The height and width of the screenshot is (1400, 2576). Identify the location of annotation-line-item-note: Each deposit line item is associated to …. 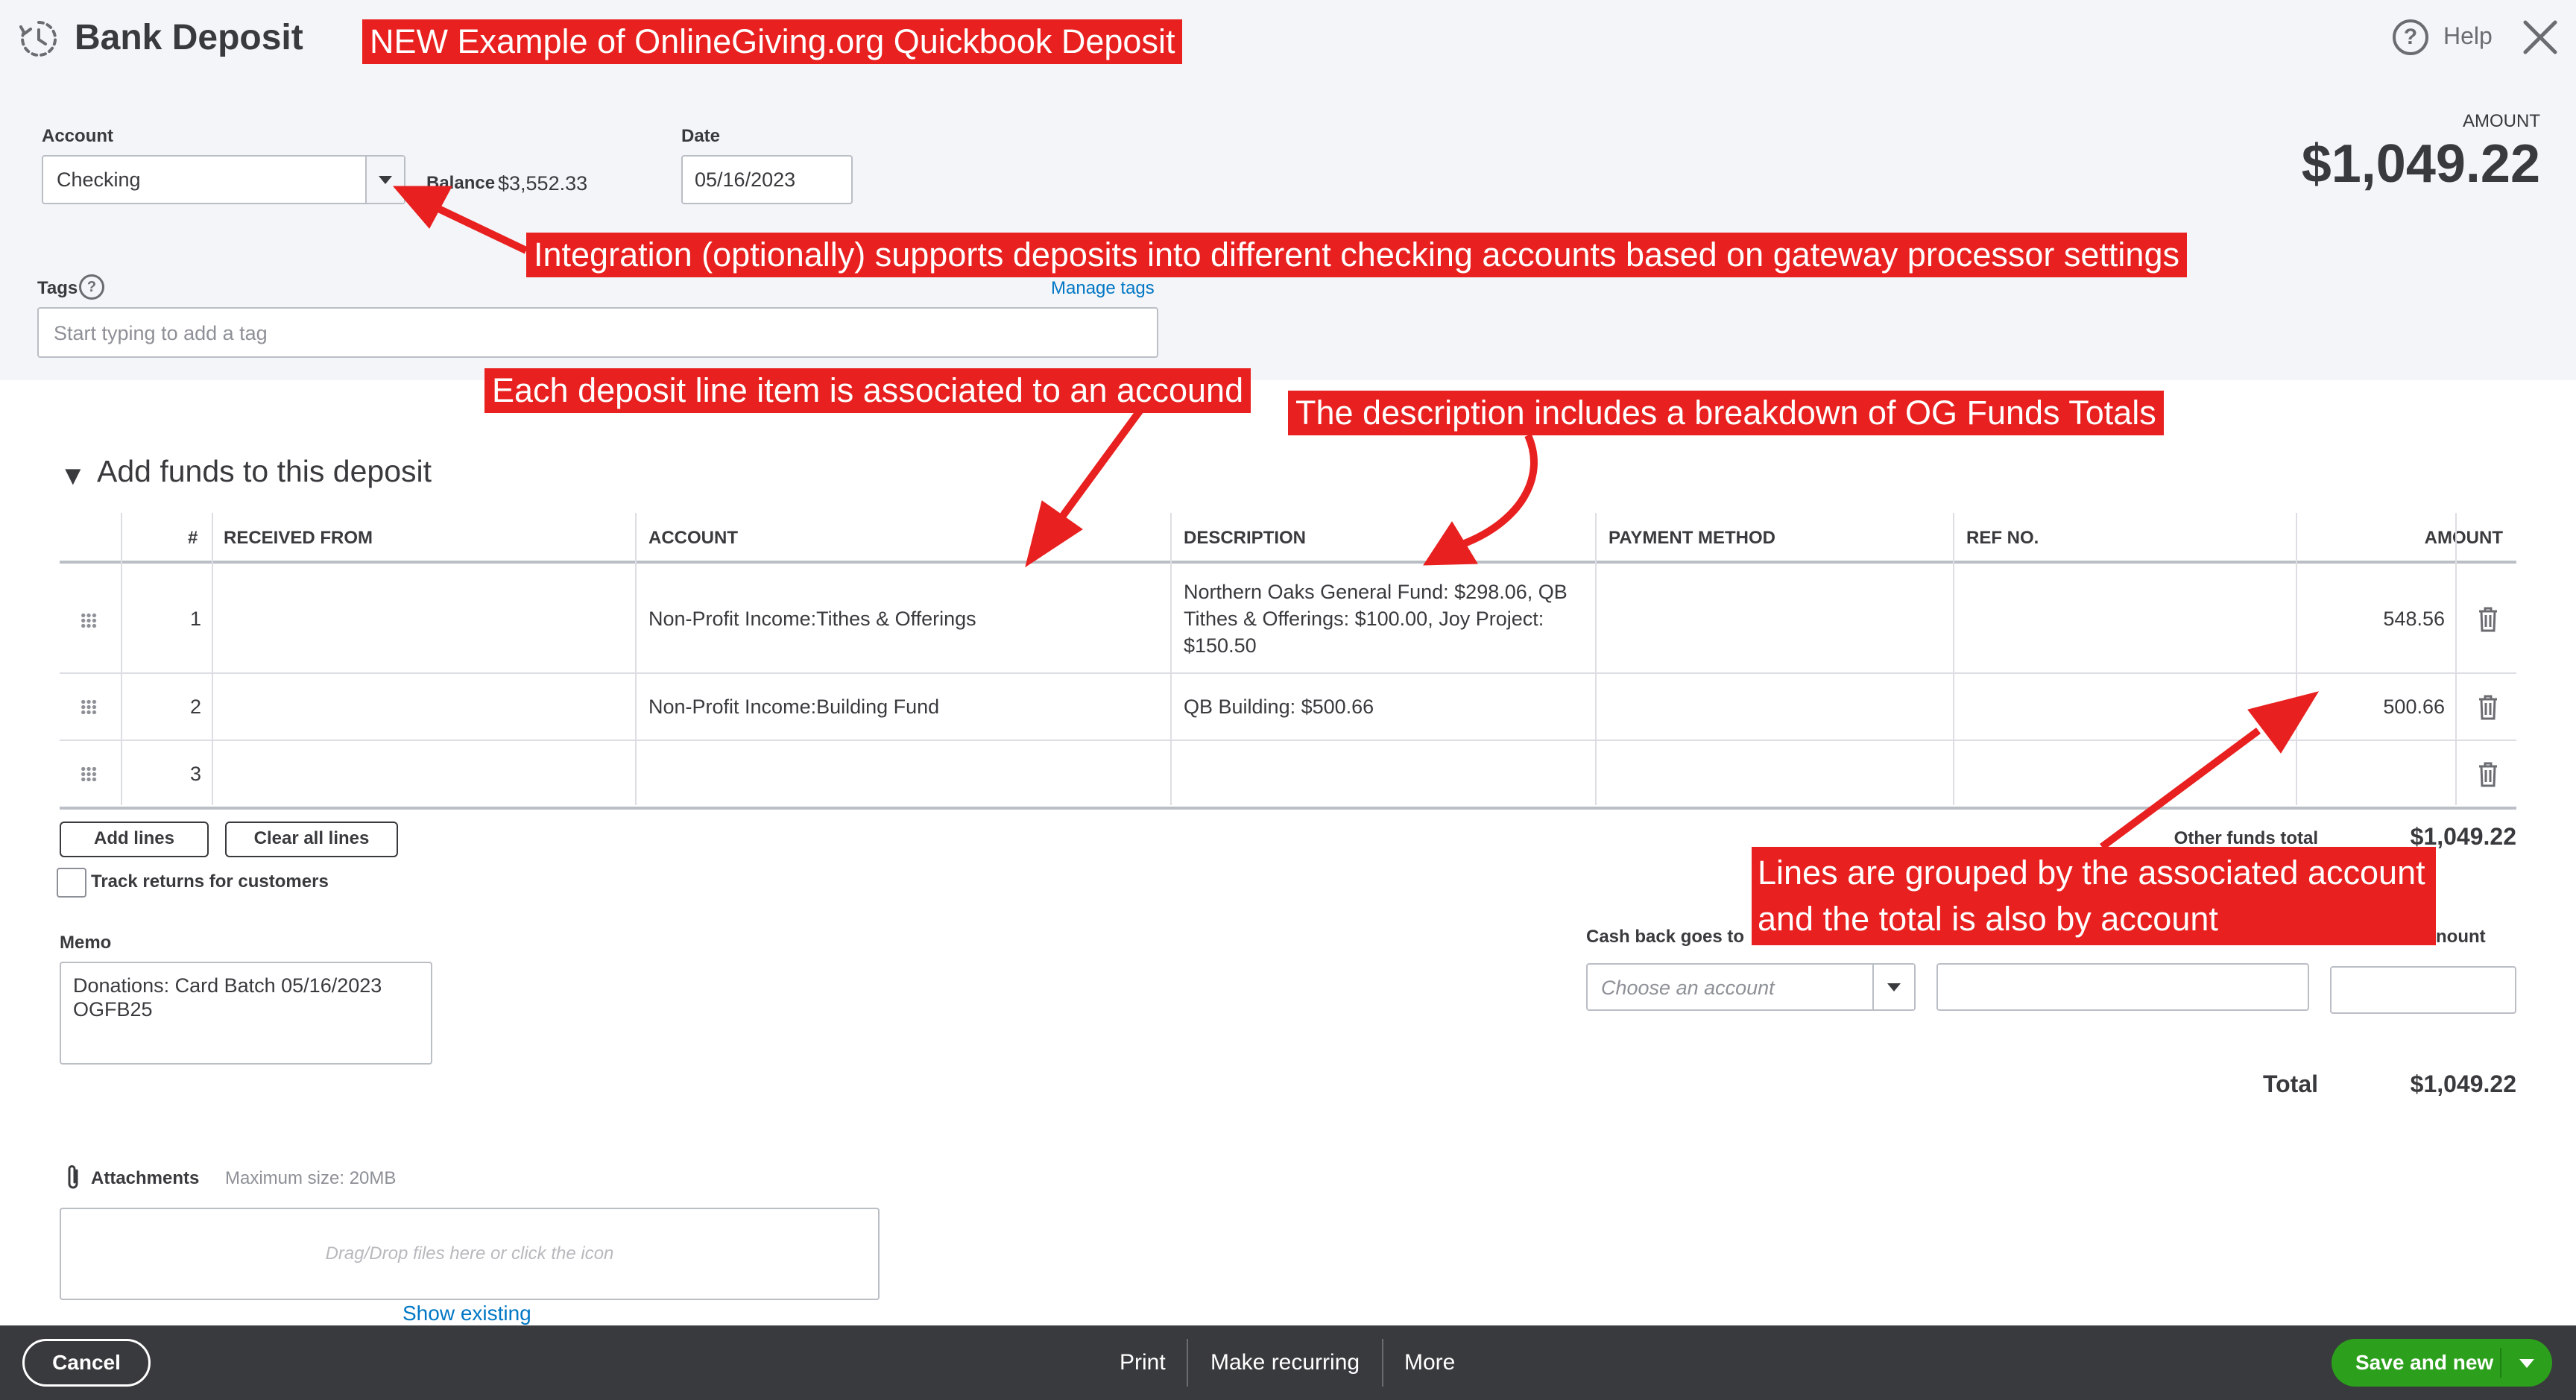
(867, 390).